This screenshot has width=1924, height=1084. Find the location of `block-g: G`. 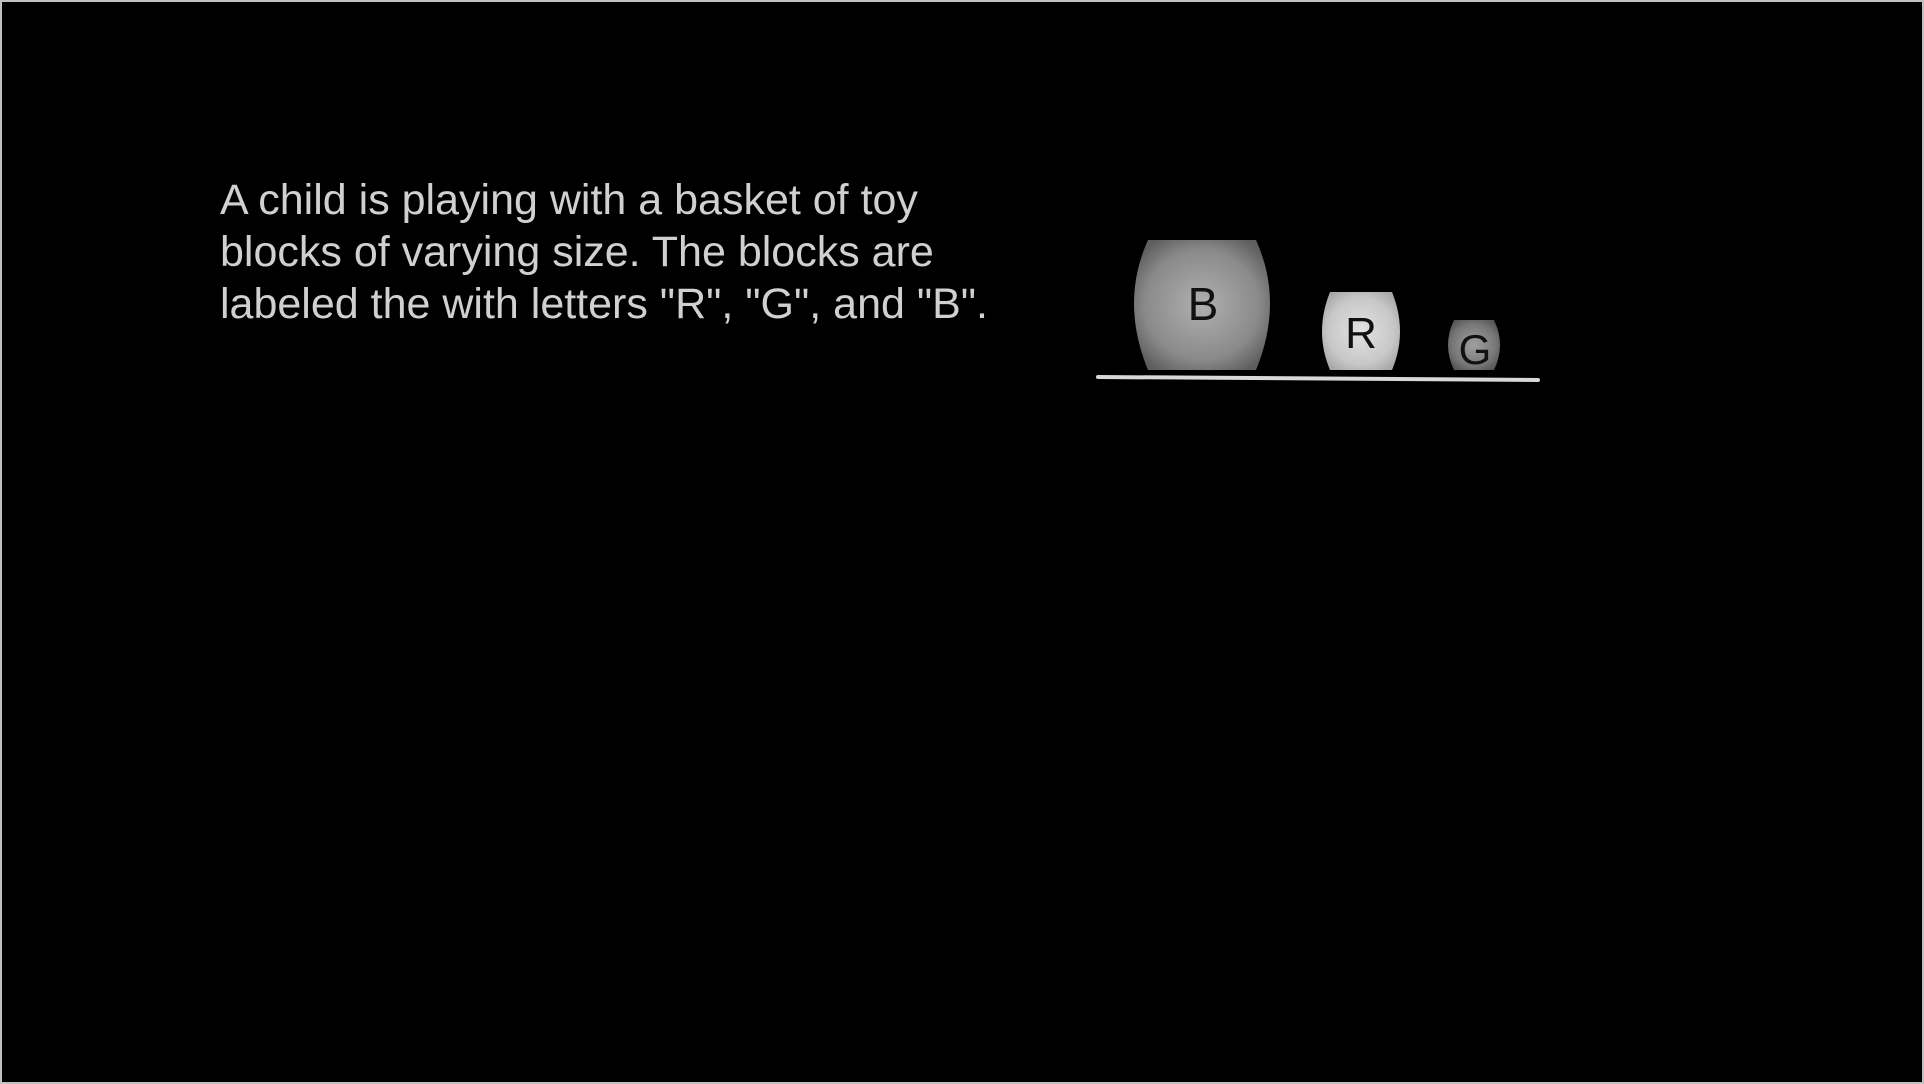

block-g: G is located at coordinates (1474, 346).